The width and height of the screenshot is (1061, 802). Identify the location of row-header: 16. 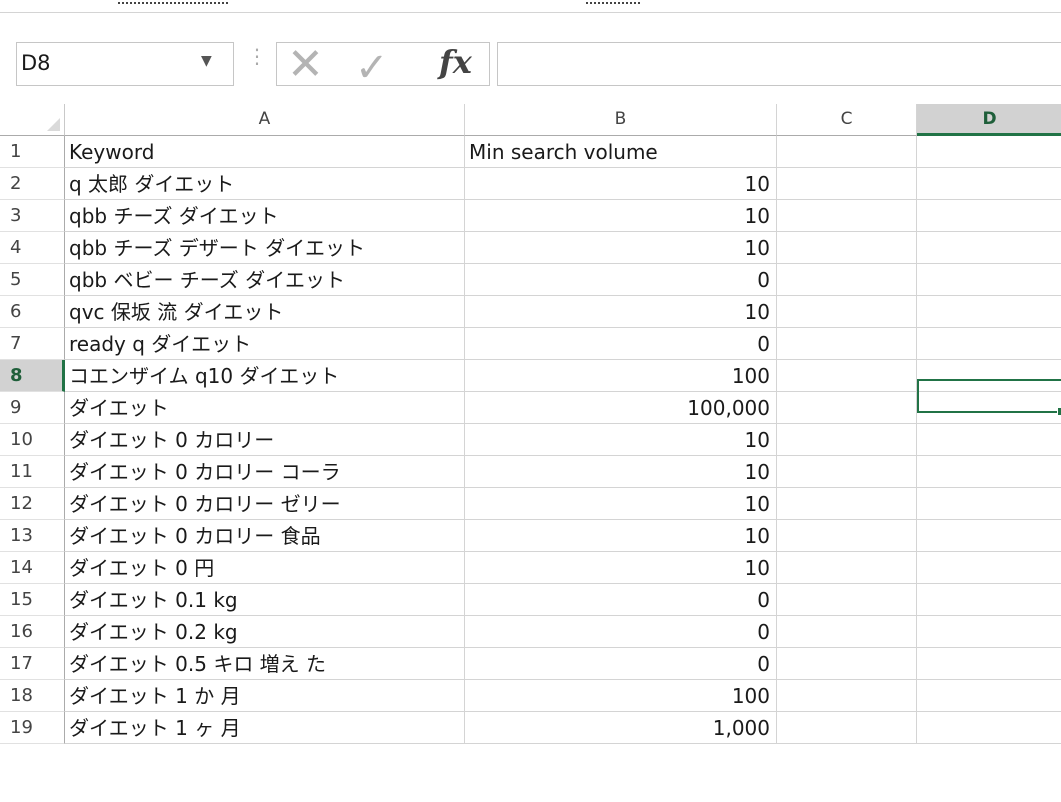
(32, 632).